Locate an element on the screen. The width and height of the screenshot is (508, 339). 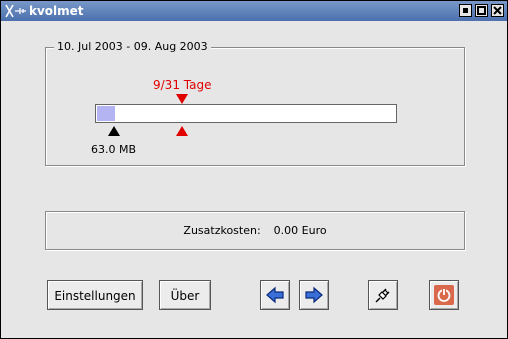
plug-icon is located at coordinates (382, 295).